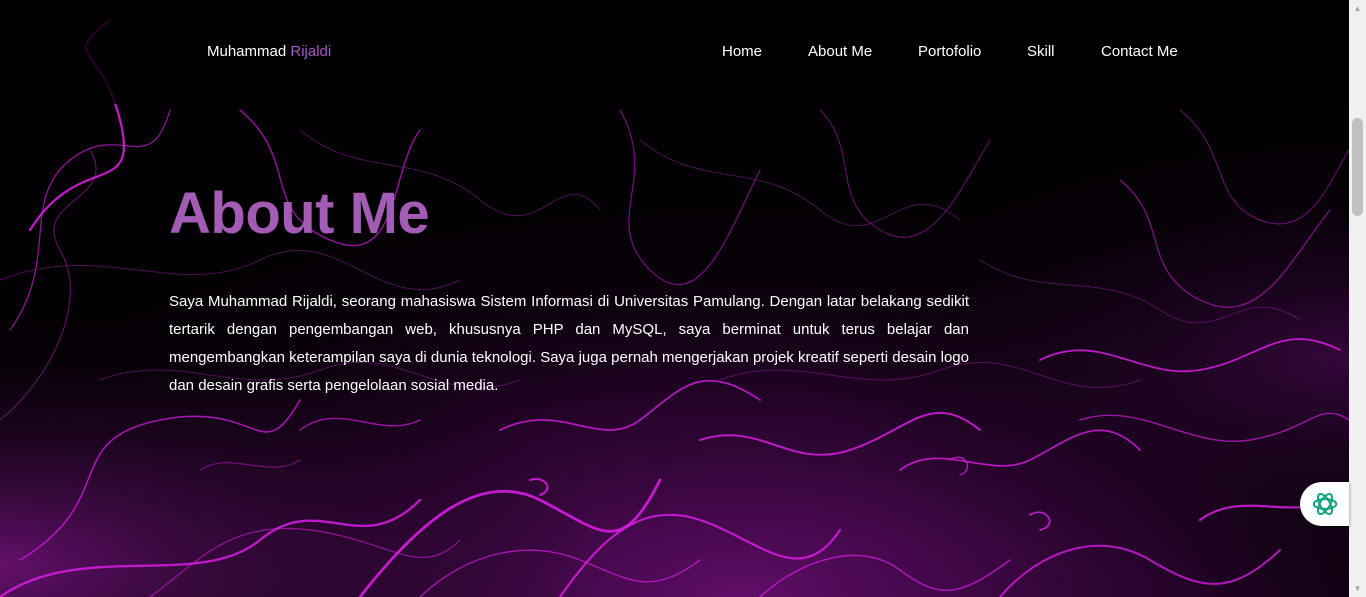  What do you see at coordinates (840, 51) in the screenshot?
I see `nav-link-about-me: About Me` at bounding box center [840, 51].